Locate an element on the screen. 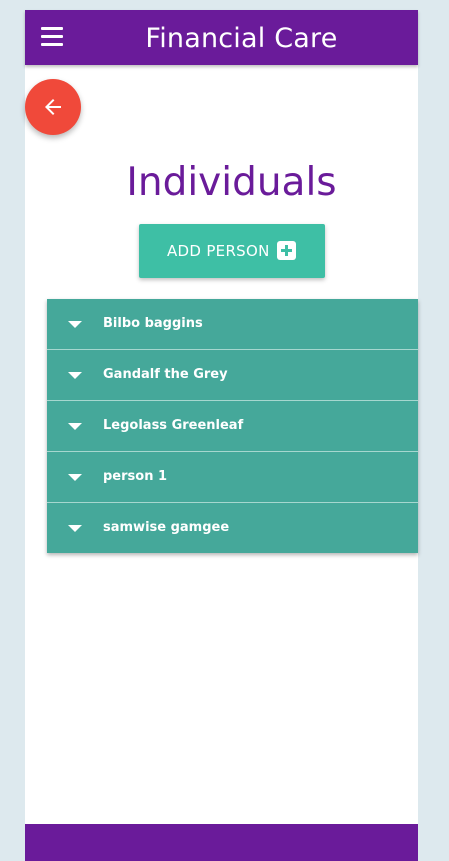  person-name: Legolass Greenleaf is located at coordinates (173, 425).